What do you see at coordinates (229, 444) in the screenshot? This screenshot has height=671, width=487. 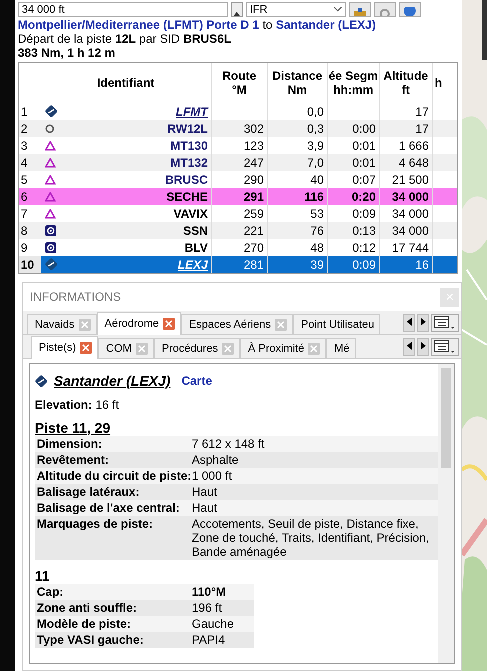 I see `detail-value: 7 612 x 148 ft` at bounding box center [229, 444].